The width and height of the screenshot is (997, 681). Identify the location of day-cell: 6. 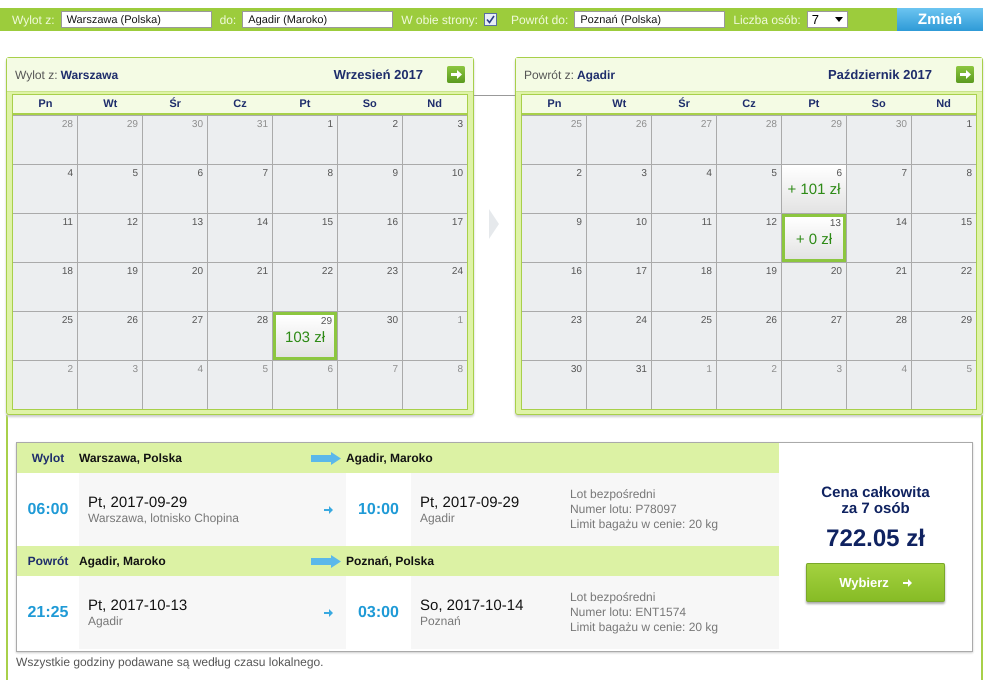
(175, 189).